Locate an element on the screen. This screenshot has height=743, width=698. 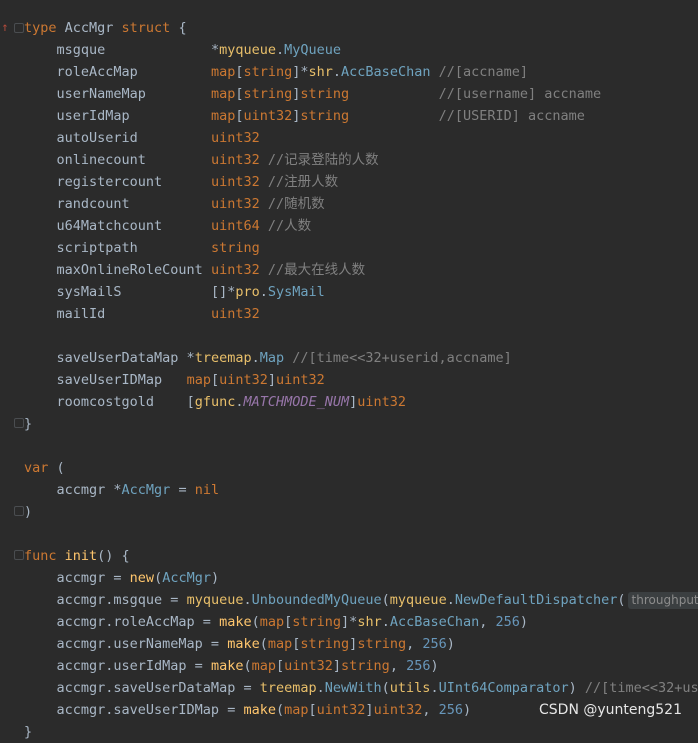
code-token: onlinecount is located at coordinates (117, 160).